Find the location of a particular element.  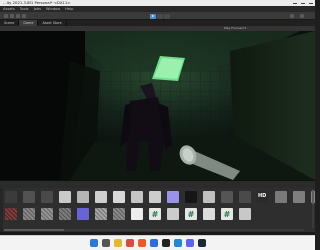

pause-button is located at coordinates (160, 16).